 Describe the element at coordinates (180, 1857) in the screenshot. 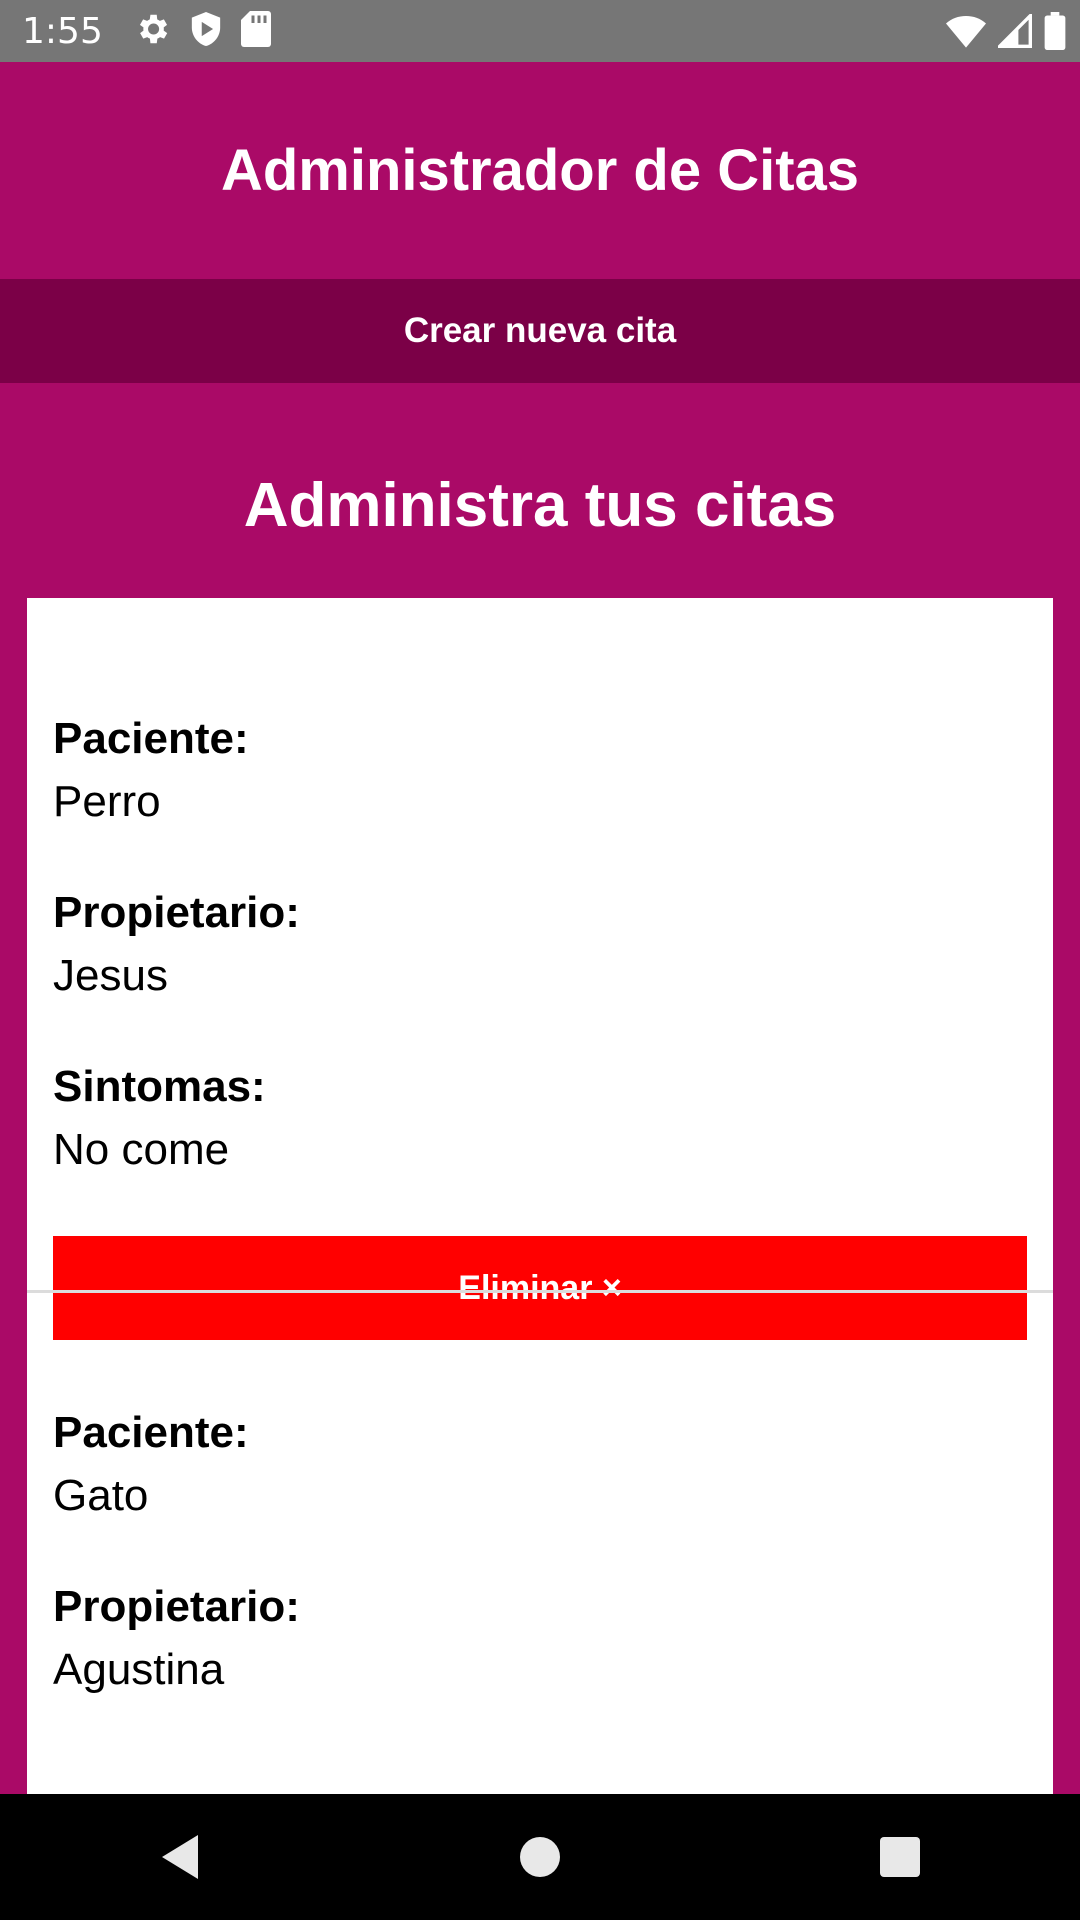

I see `back-icon` at that location.